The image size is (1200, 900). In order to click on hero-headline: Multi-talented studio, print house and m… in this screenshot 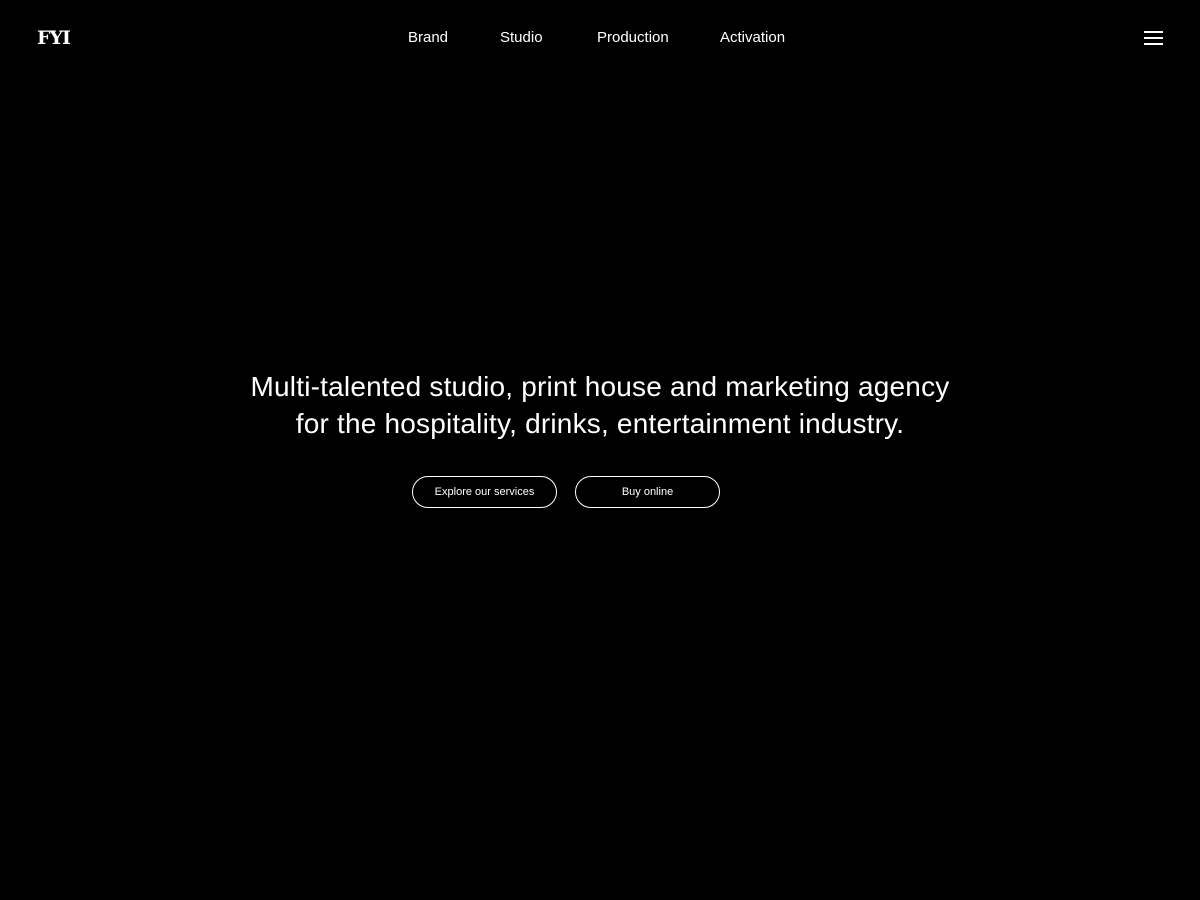, I will do `click(600, 405)`.